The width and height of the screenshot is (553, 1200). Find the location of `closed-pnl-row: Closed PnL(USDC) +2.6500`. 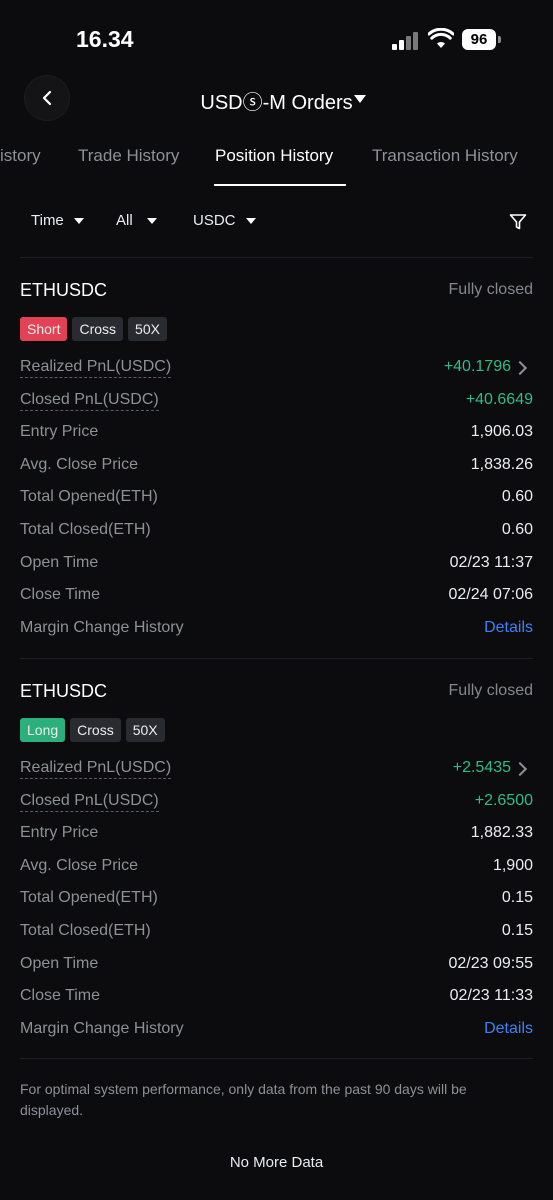

closed-pnl-row: Closed PnL(USDC) +2.6500 is located at coordinates (276, 804).